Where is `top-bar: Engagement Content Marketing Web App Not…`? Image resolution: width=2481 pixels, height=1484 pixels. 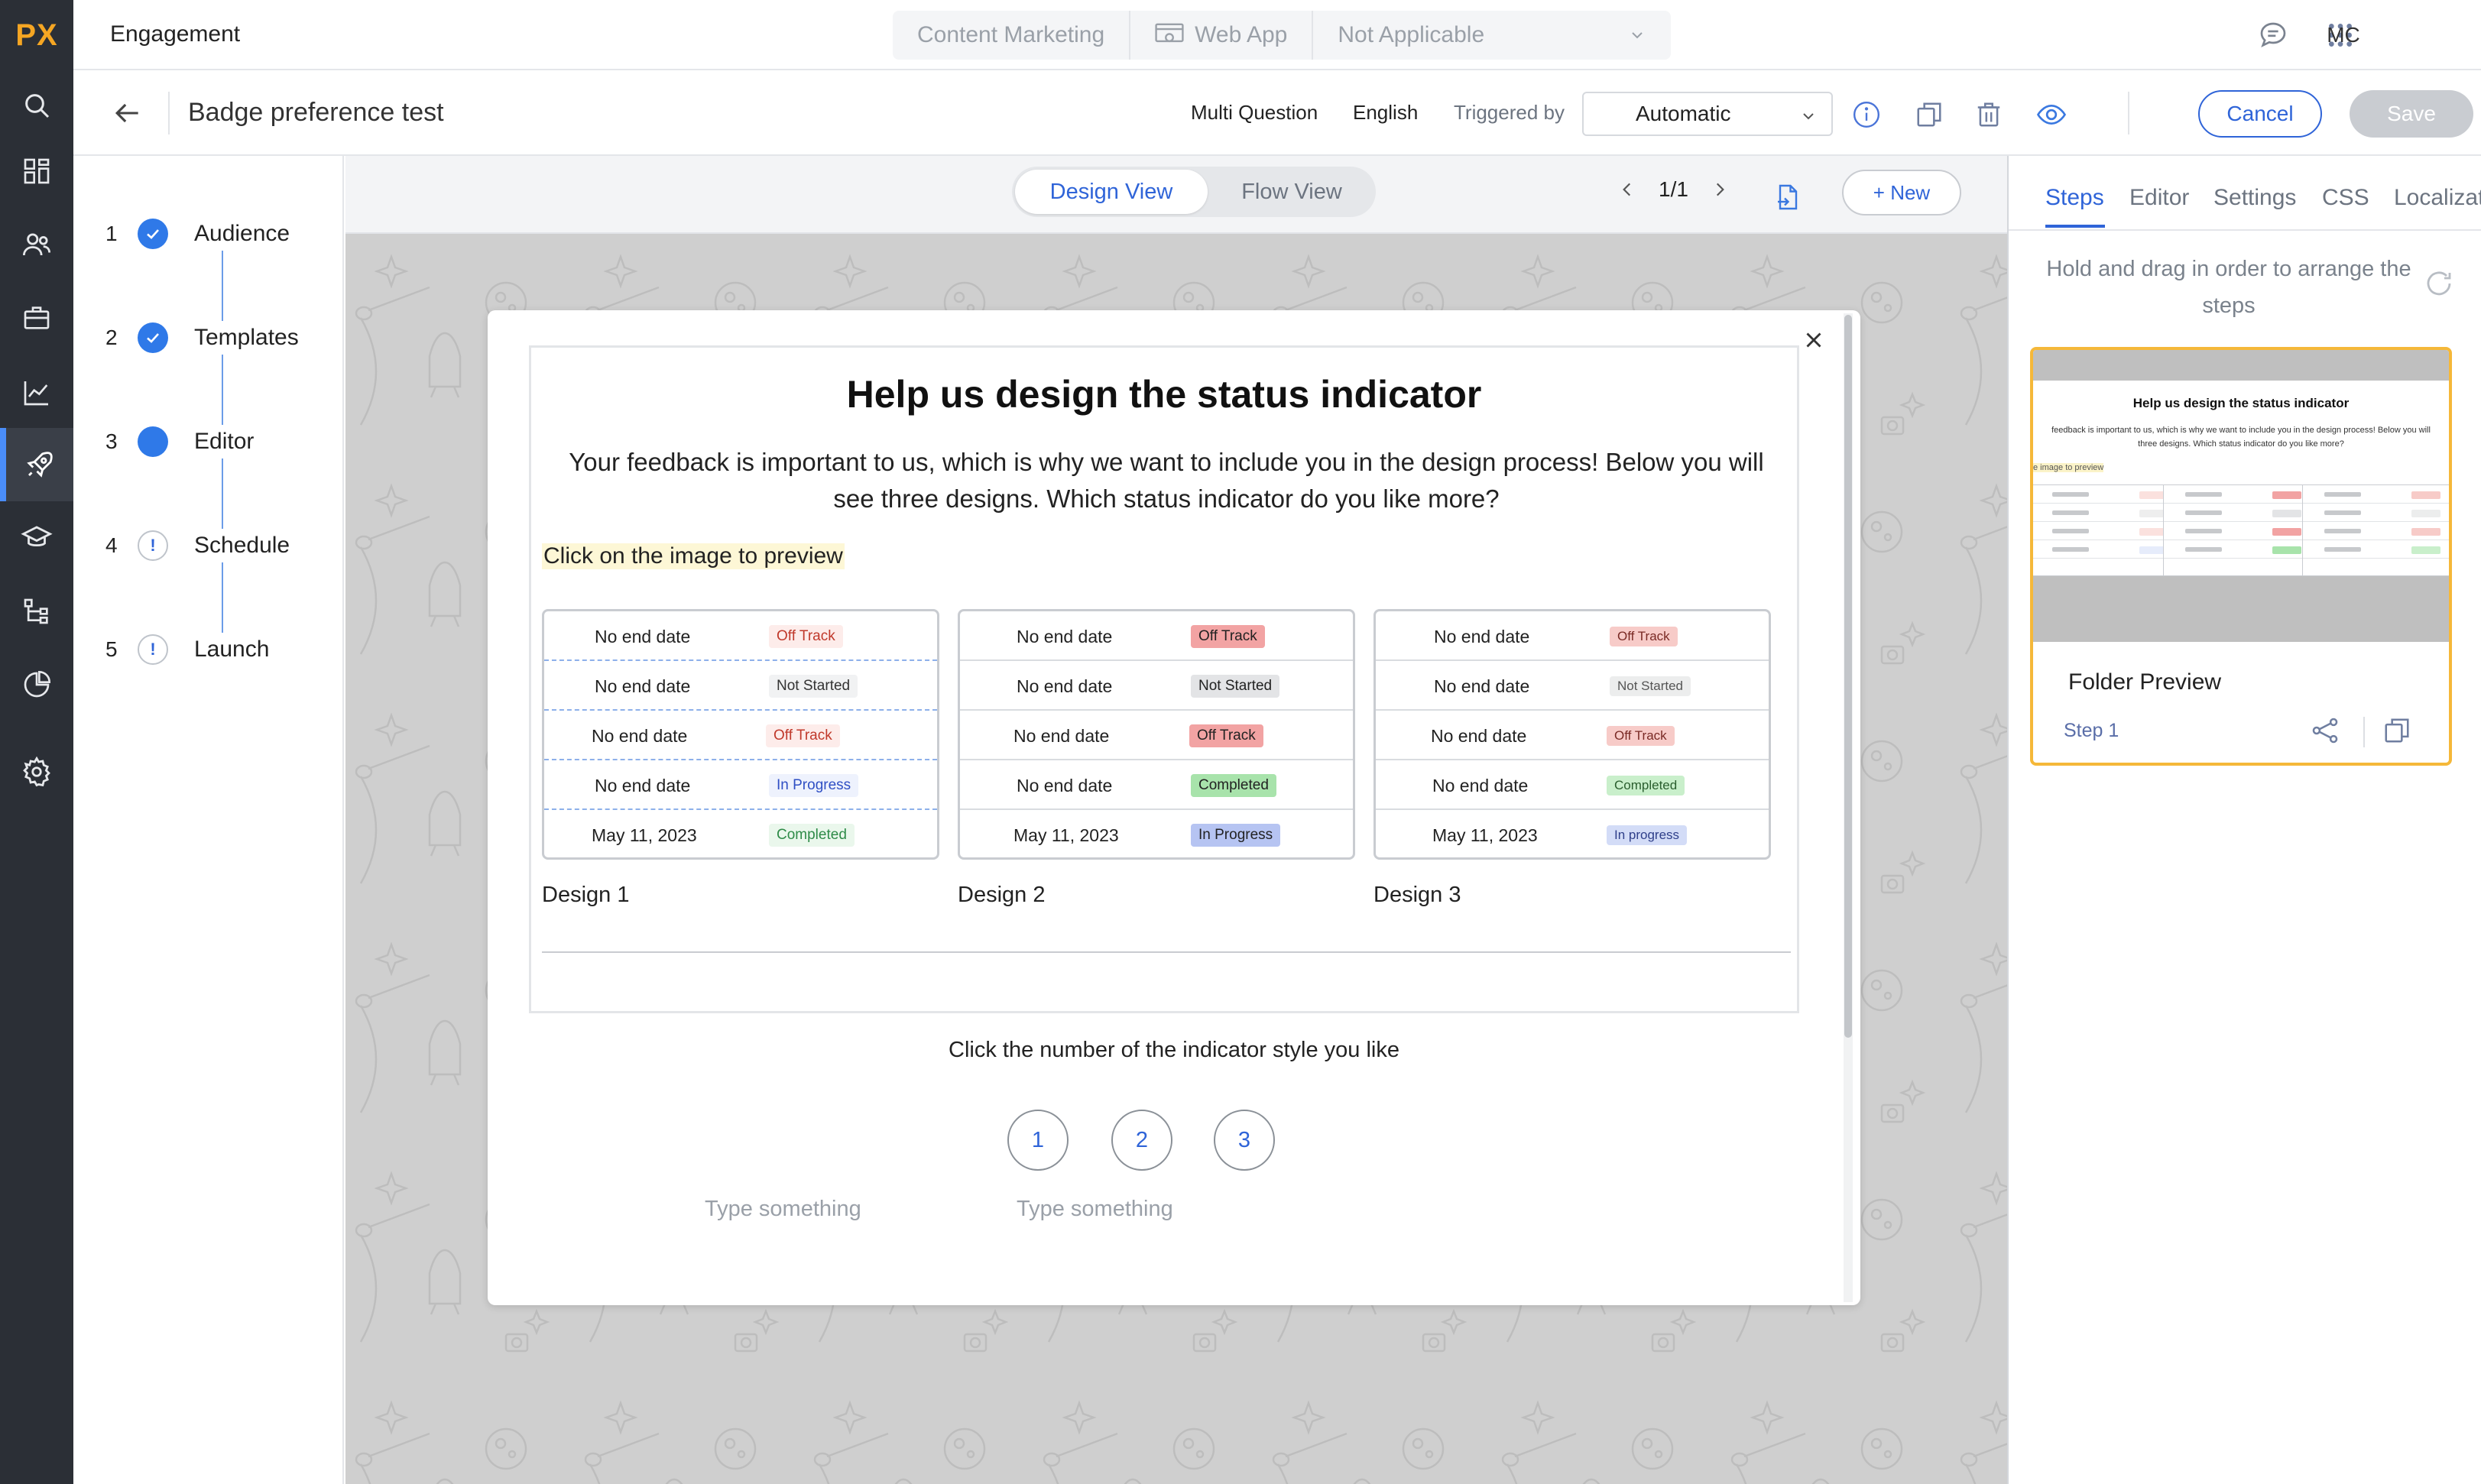 top-bar: Engagement Content Marketing Web App Not… is located at coordinates (1277, 35).